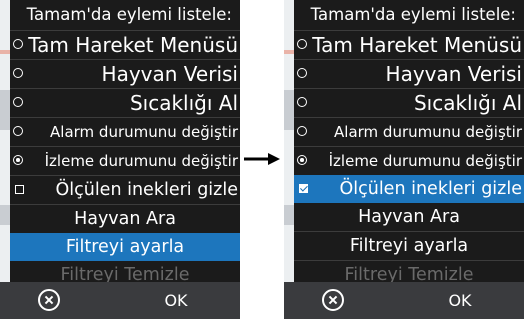 The image size is (525, 319). What do you see at coordinates (19, 189) in the screenshot?
I see `checkbox-icon` at bounding box center [19, 189].